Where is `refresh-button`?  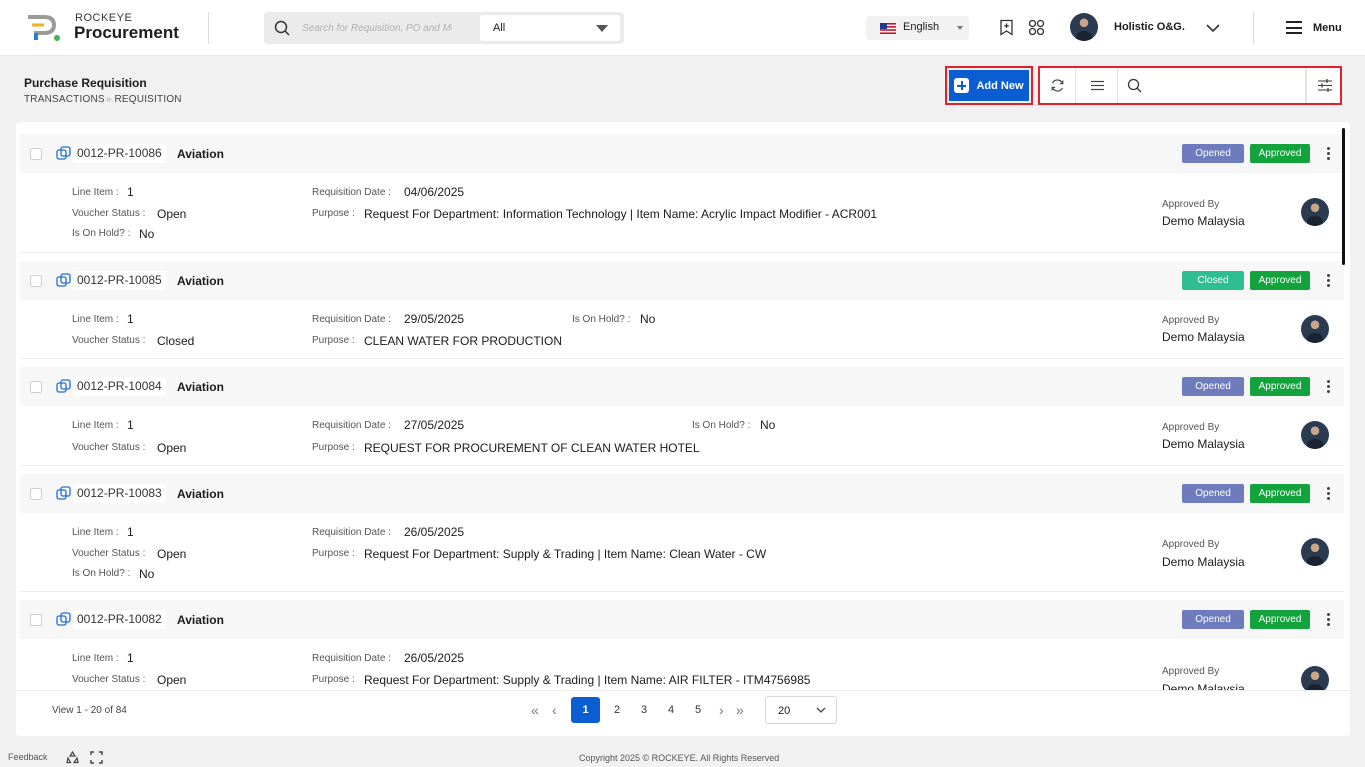 refresh-button is located at coordinates (1058, 85).